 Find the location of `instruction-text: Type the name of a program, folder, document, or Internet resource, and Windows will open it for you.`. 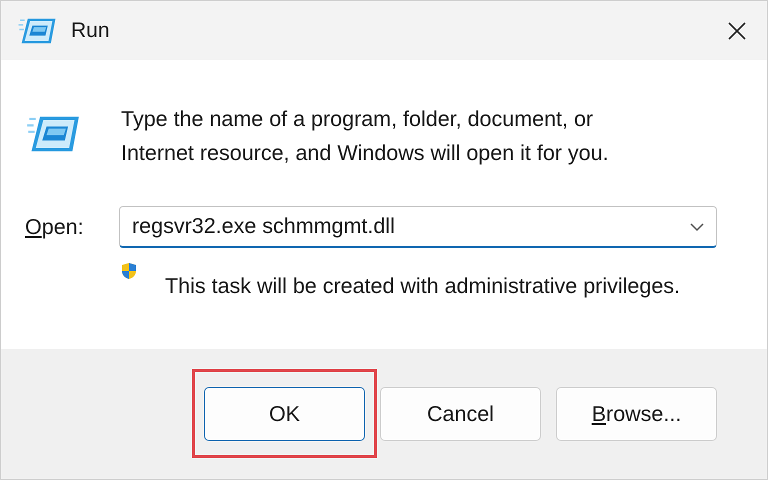

instruction-text: Type the name of a program, folder, document, or Internet resource, and Windows will open it for you. is located at coordinates (365, 136).